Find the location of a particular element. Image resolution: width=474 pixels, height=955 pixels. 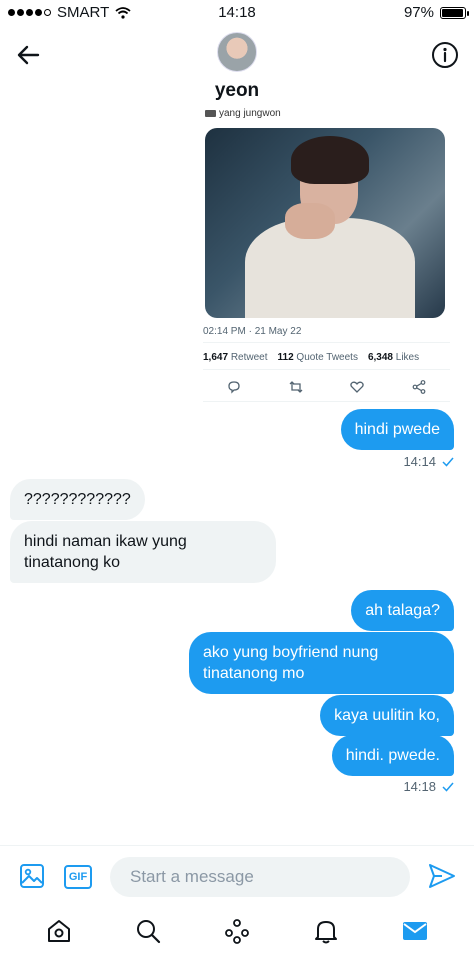

tweet-timestamp: 02:14 PM · 21 May 22 is located at coordinates (252, 331).